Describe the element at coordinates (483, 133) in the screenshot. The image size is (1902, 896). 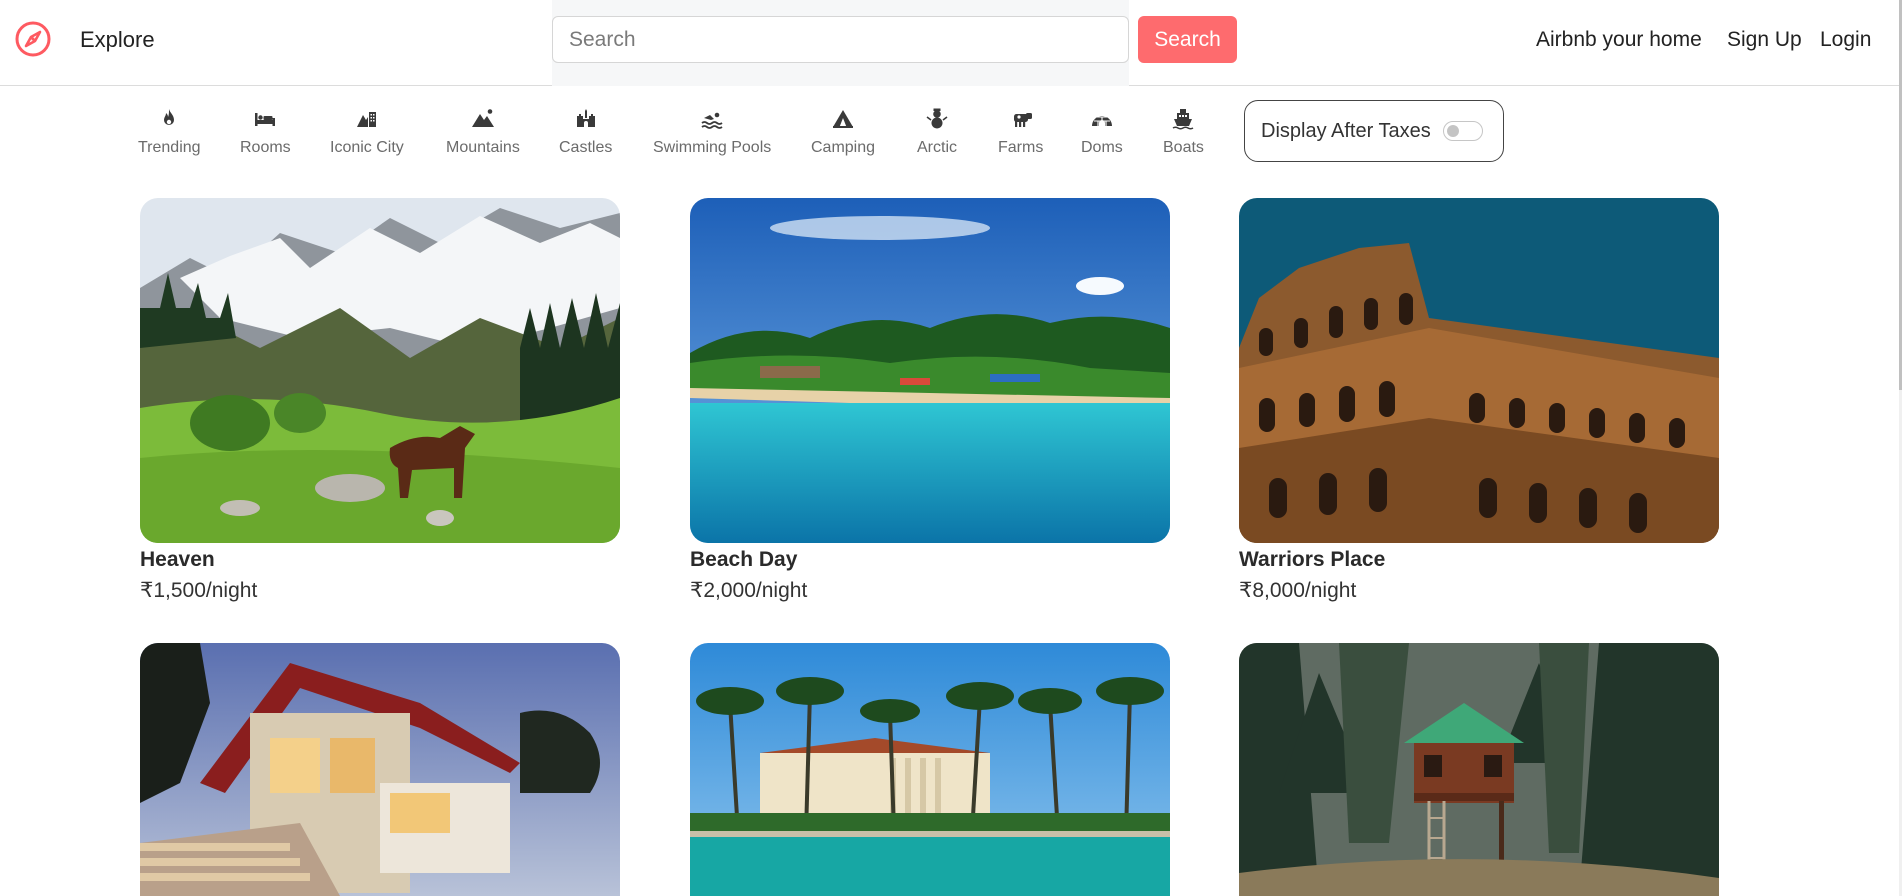
I see `filter-mountains: Mountains` at that location.